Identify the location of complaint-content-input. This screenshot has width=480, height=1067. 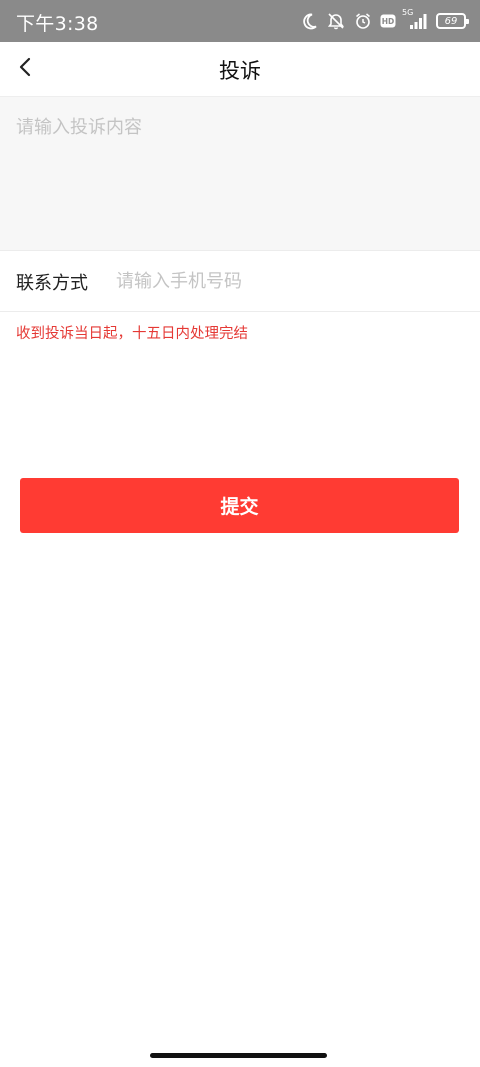
(240, 173).